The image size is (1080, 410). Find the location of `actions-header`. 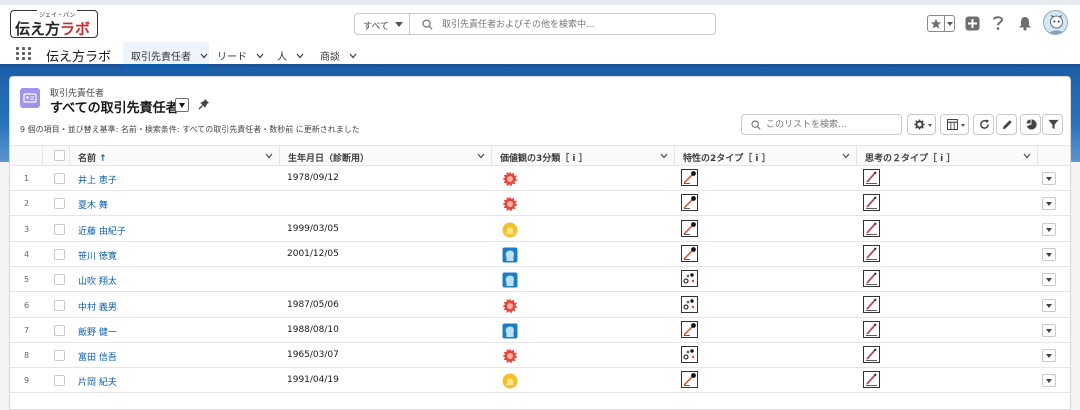

actions-header is located at coordinates (1054, 156).